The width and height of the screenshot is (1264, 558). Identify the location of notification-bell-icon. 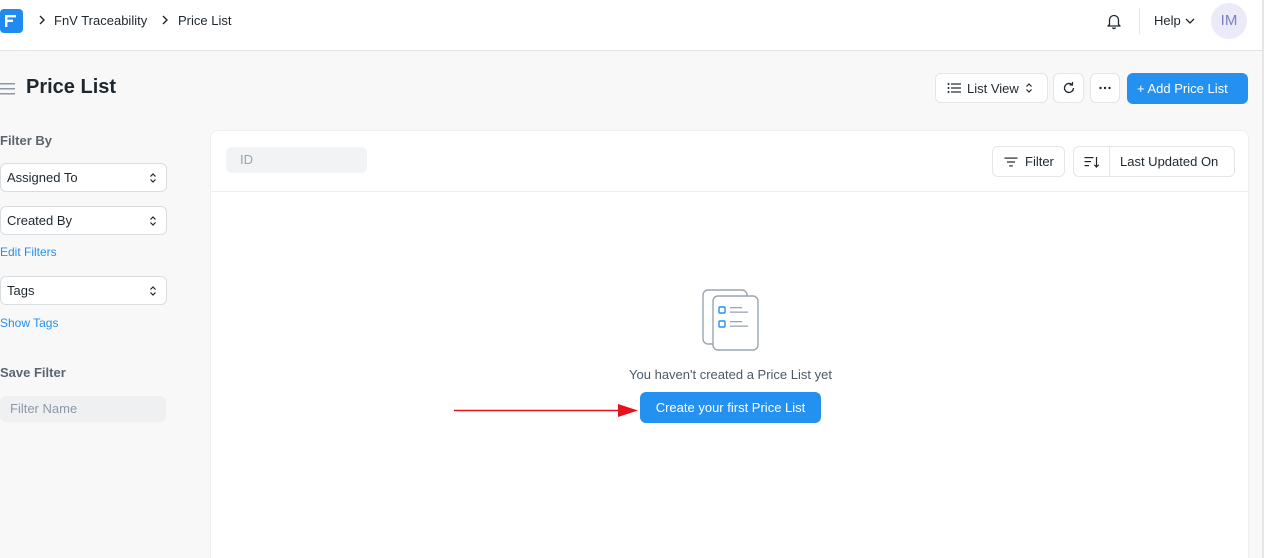
(1114, 21).